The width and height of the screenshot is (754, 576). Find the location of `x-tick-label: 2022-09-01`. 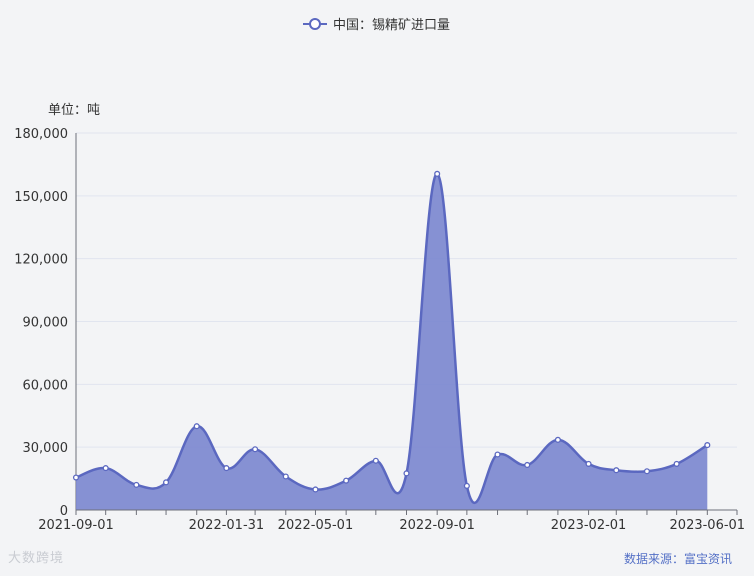

x-tick-label: 2022-09-01 is located at coordinates (437, 525).